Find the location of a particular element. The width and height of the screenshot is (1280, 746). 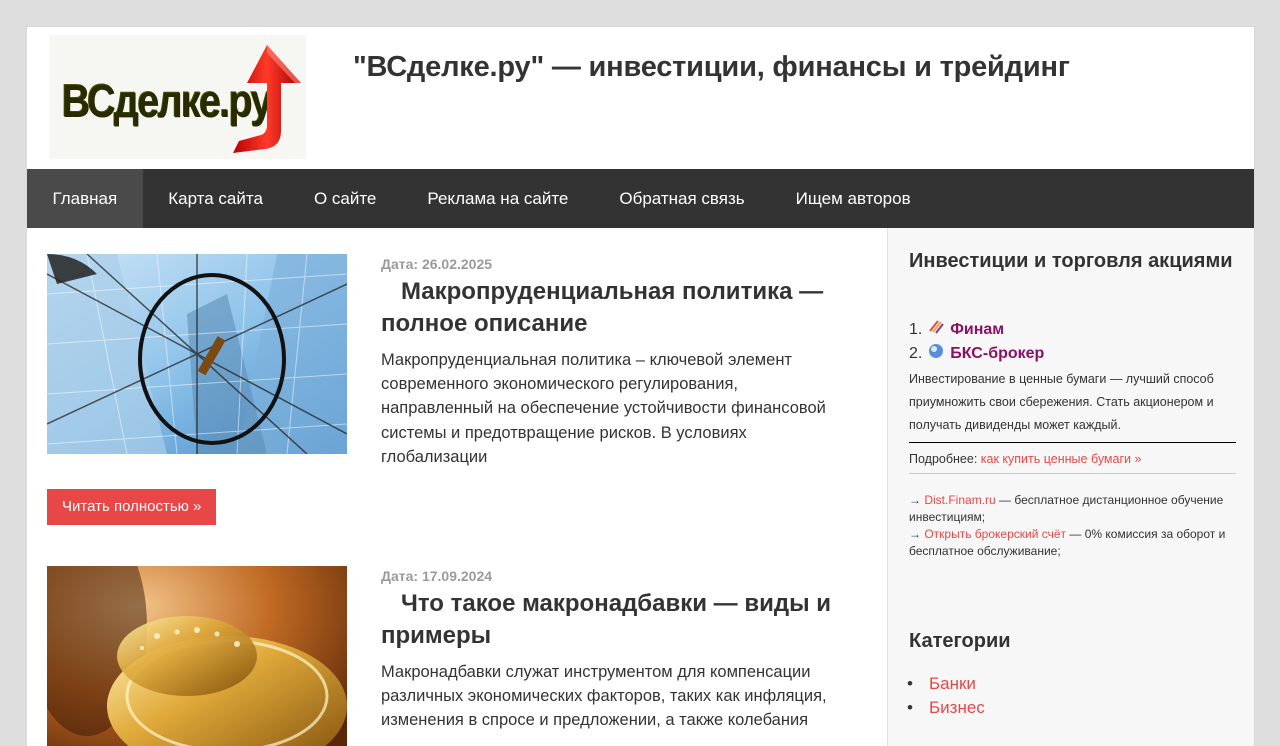

more-info: Подробнее: как купить ценные бумаги » is located at coordinates (1025, 459).